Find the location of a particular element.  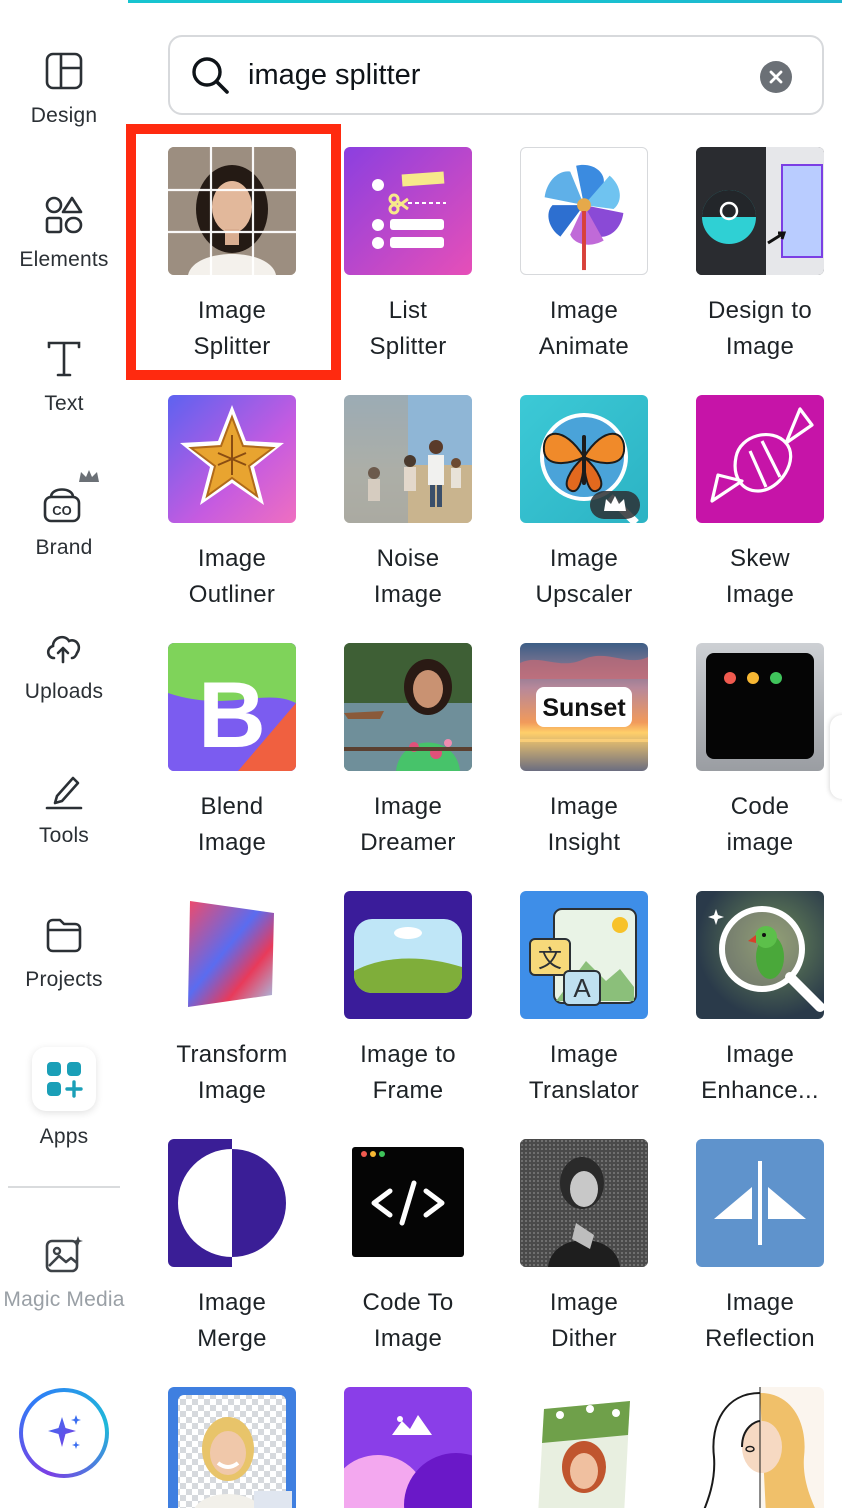

scroll-handle is located at coordinates (836, 757).